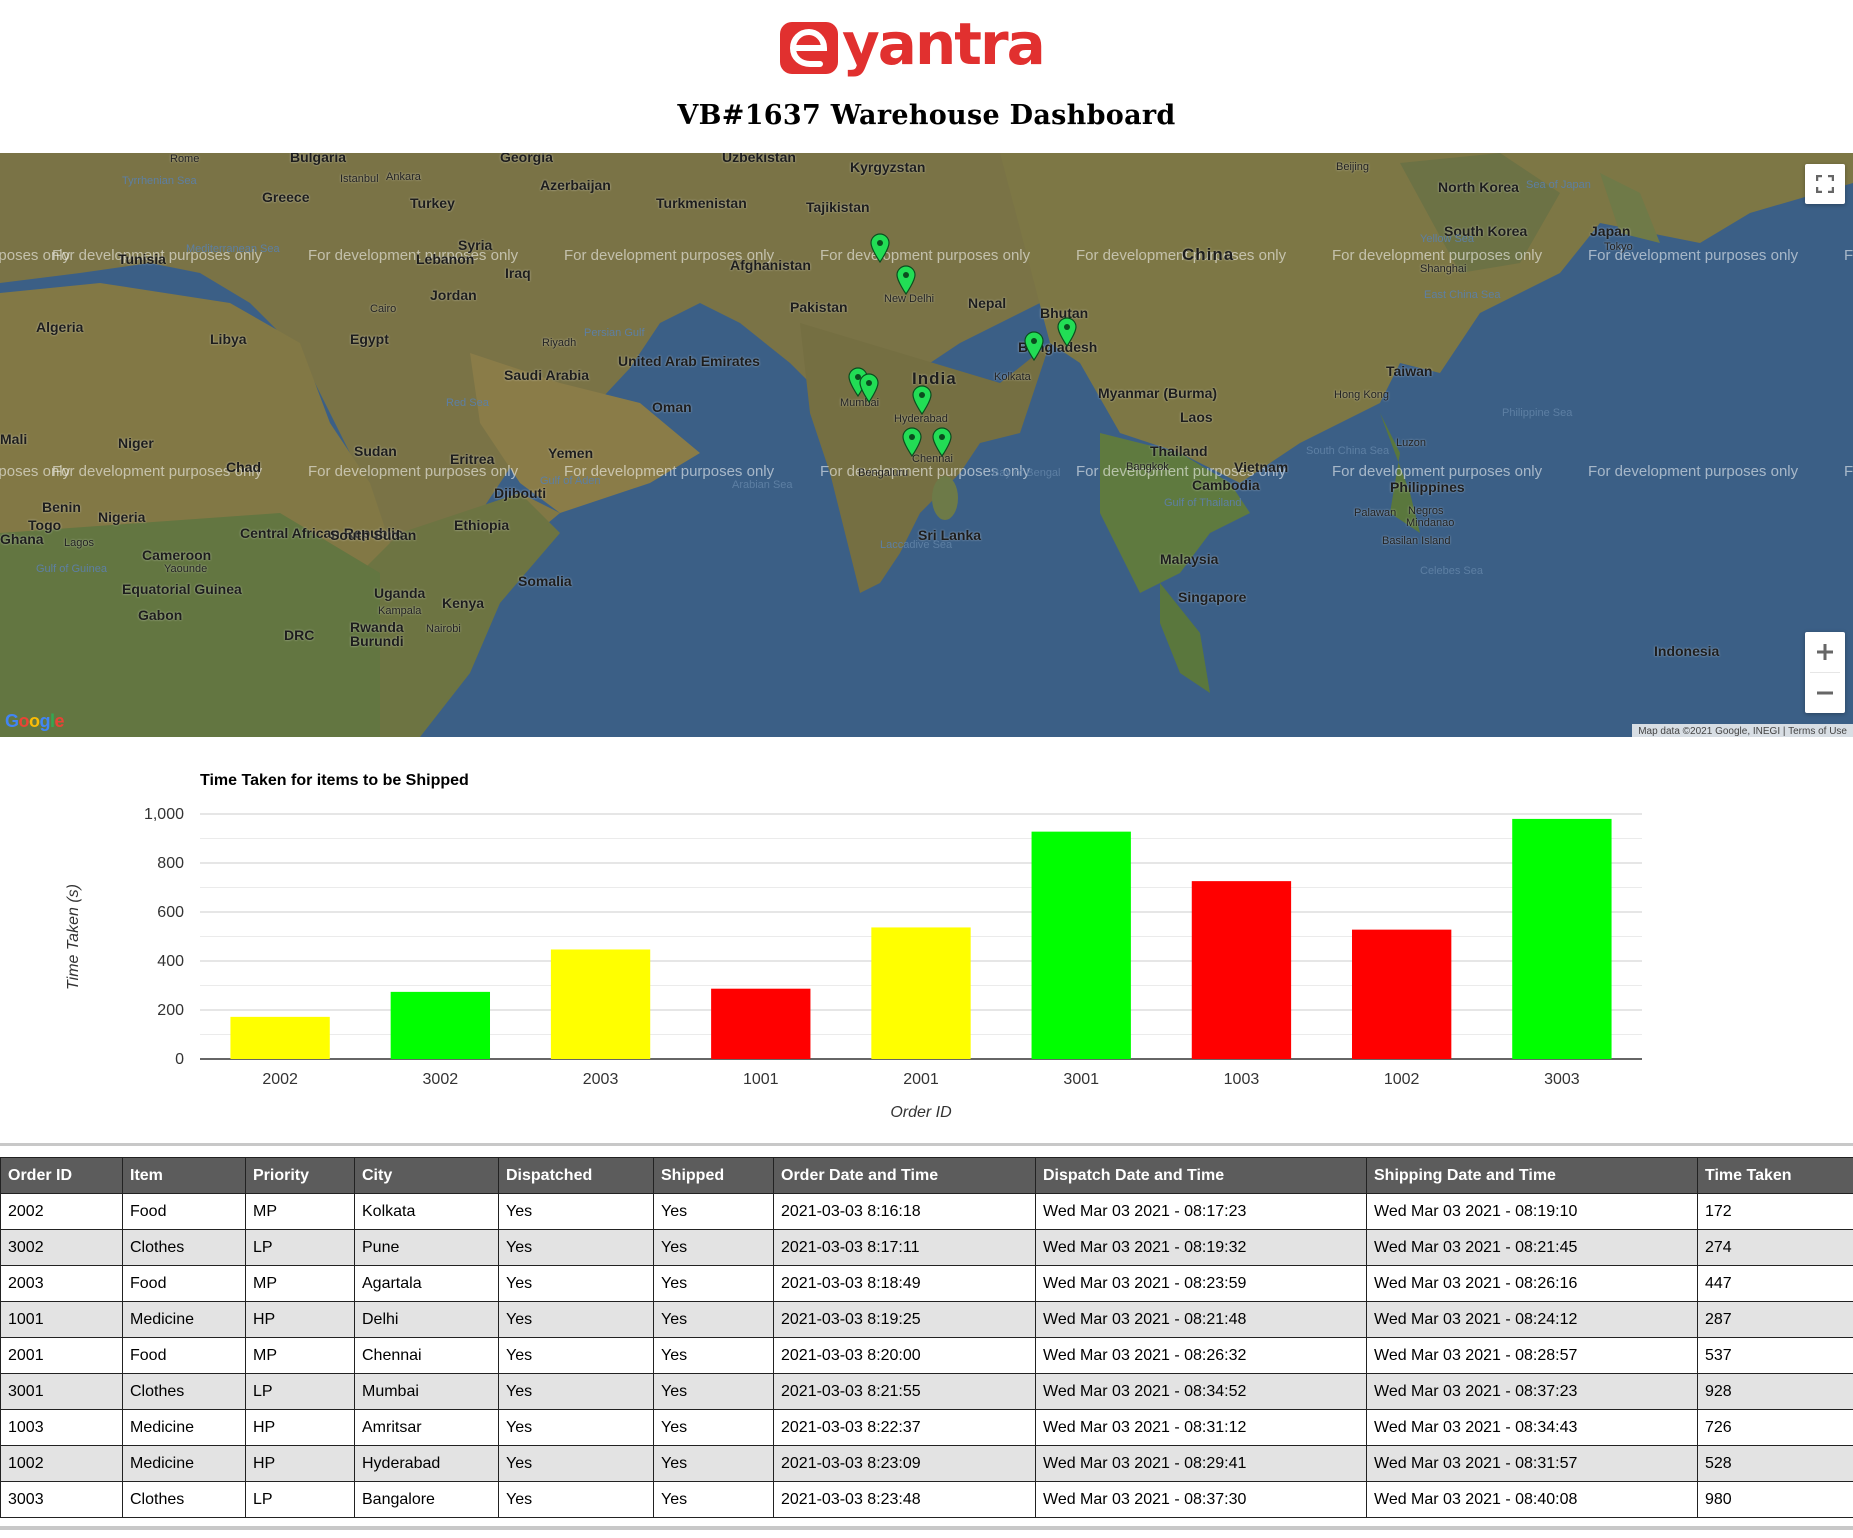 The height and width of the screenshot is (1538, 1853). I want to click on map-country-label: Vietnam, so click(1261, 467).